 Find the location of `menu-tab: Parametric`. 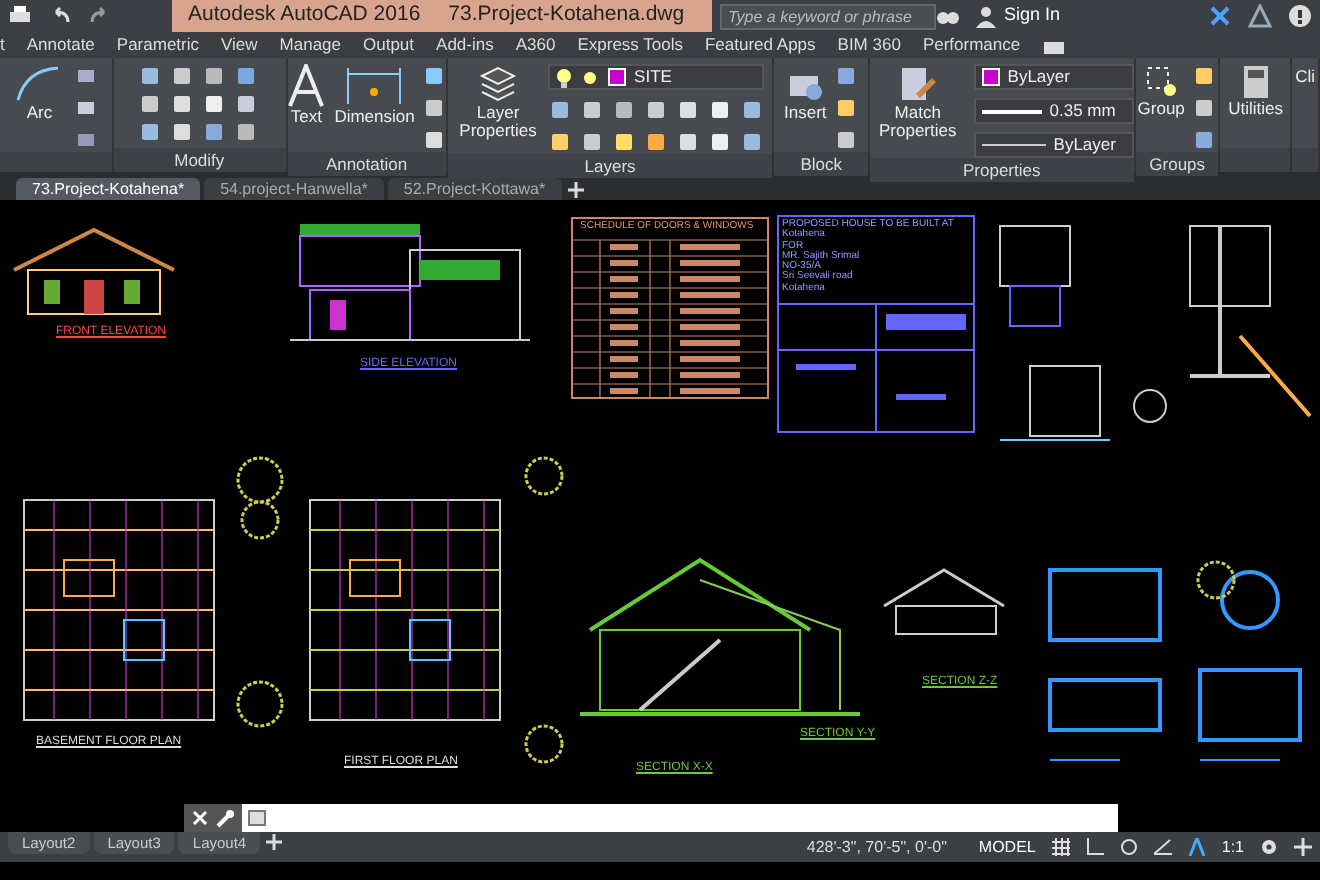

menu-tab: Parametric is located at coordinates (157, 45).